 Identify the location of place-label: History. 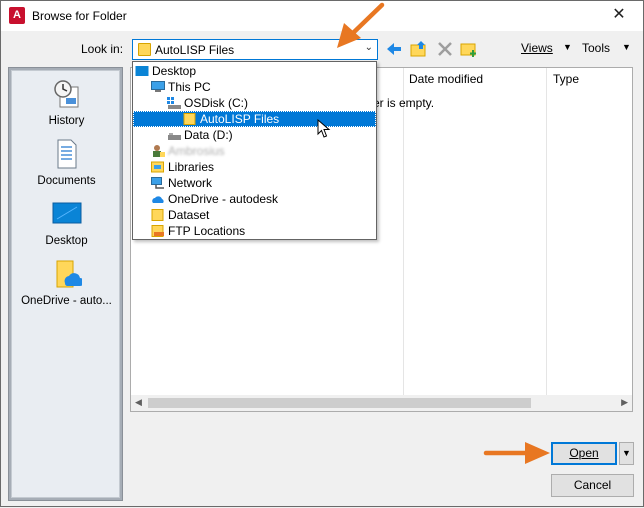
(66, 121).